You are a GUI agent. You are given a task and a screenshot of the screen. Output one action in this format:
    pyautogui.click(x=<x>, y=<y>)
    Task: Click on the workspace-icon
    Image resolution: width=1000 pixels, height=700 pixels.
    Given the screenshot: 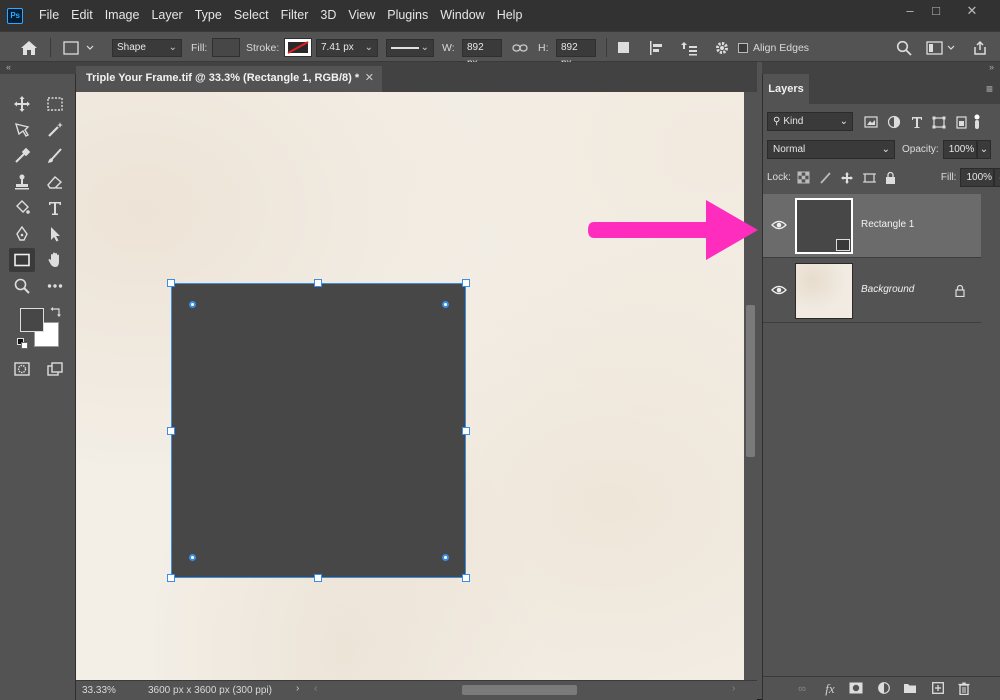 What is the action you would take?
    pyautogui.click(x=941, y=47)
    